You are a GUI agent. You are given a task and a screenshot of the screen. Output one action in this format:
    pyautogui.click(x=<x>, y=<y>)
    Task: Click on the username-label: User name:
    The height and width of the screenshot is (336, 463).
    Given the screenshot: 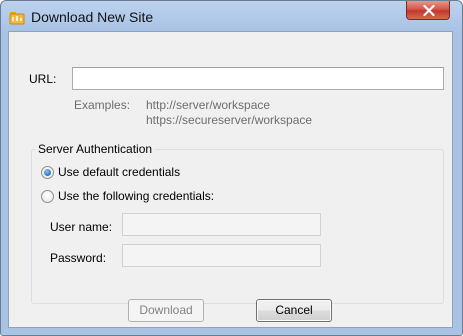 What is the action you would take?
    pyautogui.click(x=81, y=227)
    